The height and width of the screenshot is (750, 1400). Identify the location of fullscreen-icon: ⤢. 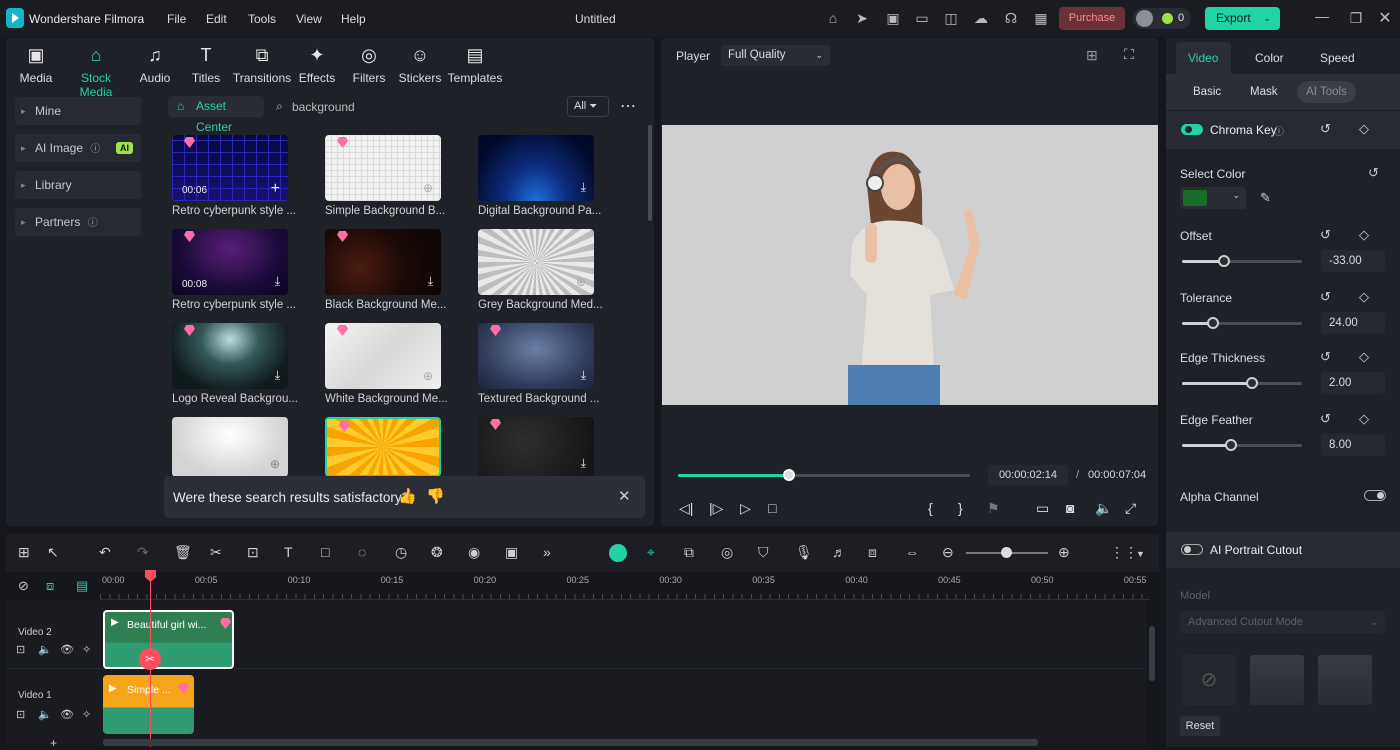
(1130, 508).